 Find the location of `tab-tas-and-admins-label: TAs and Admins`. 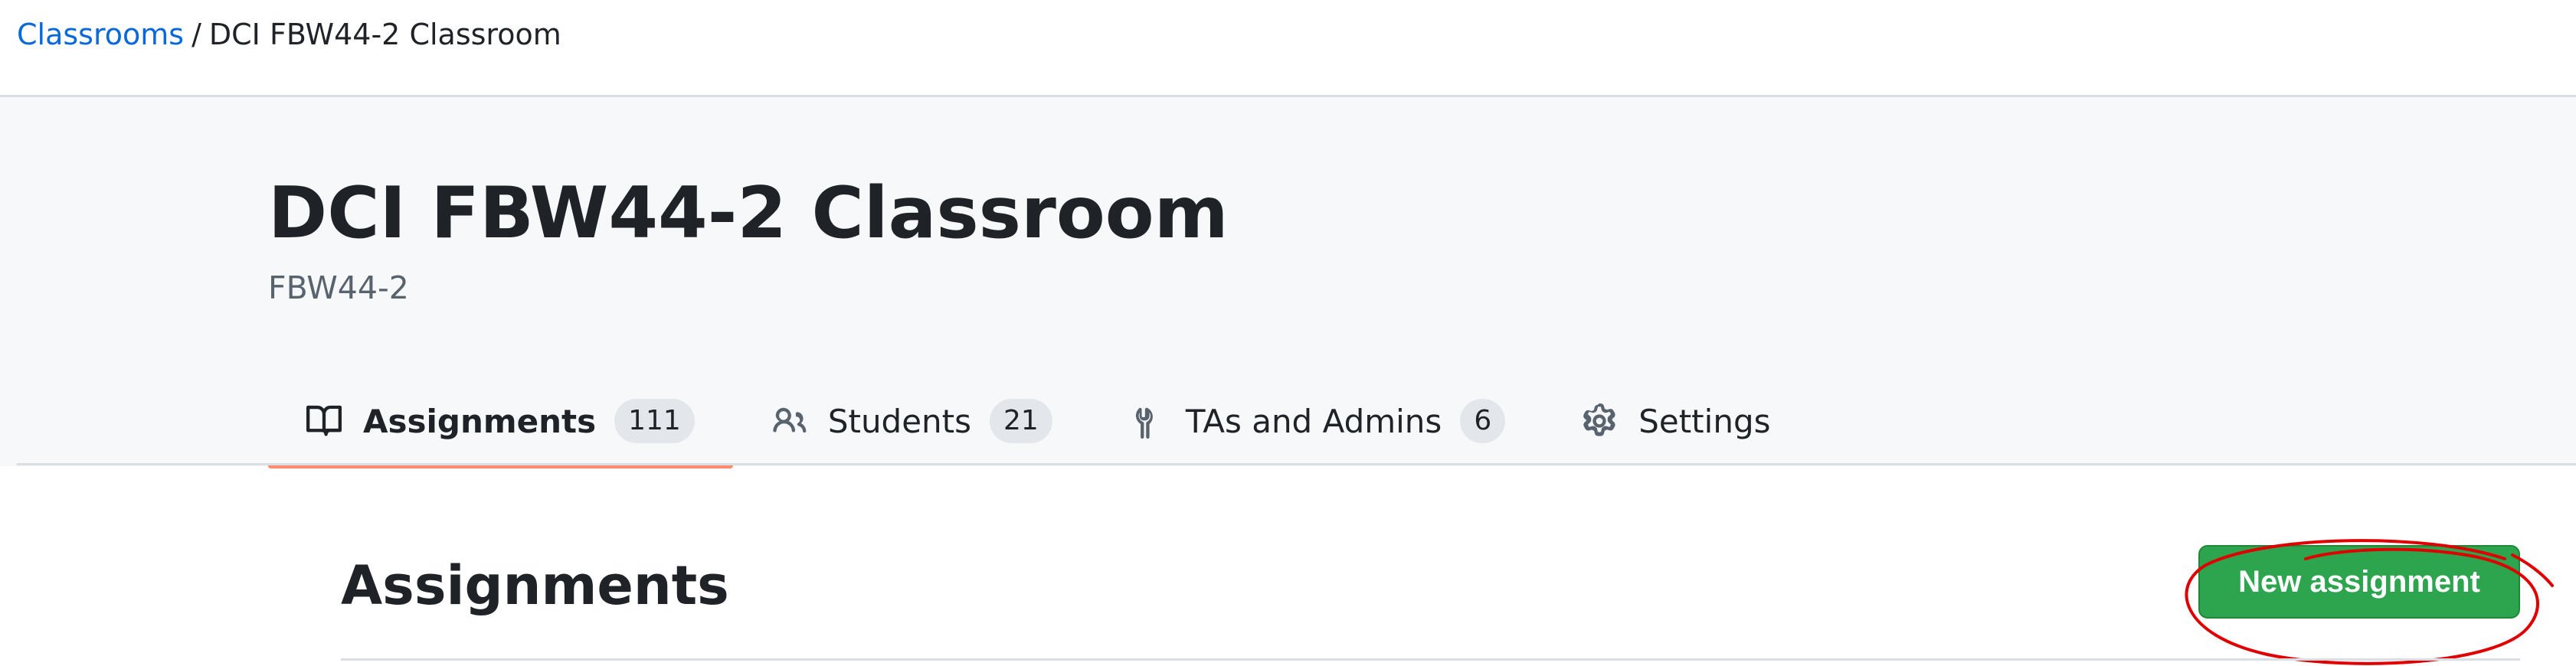

tab-tas-and-admins-label: TAs and Admins is located at coordinates (1313, 421).